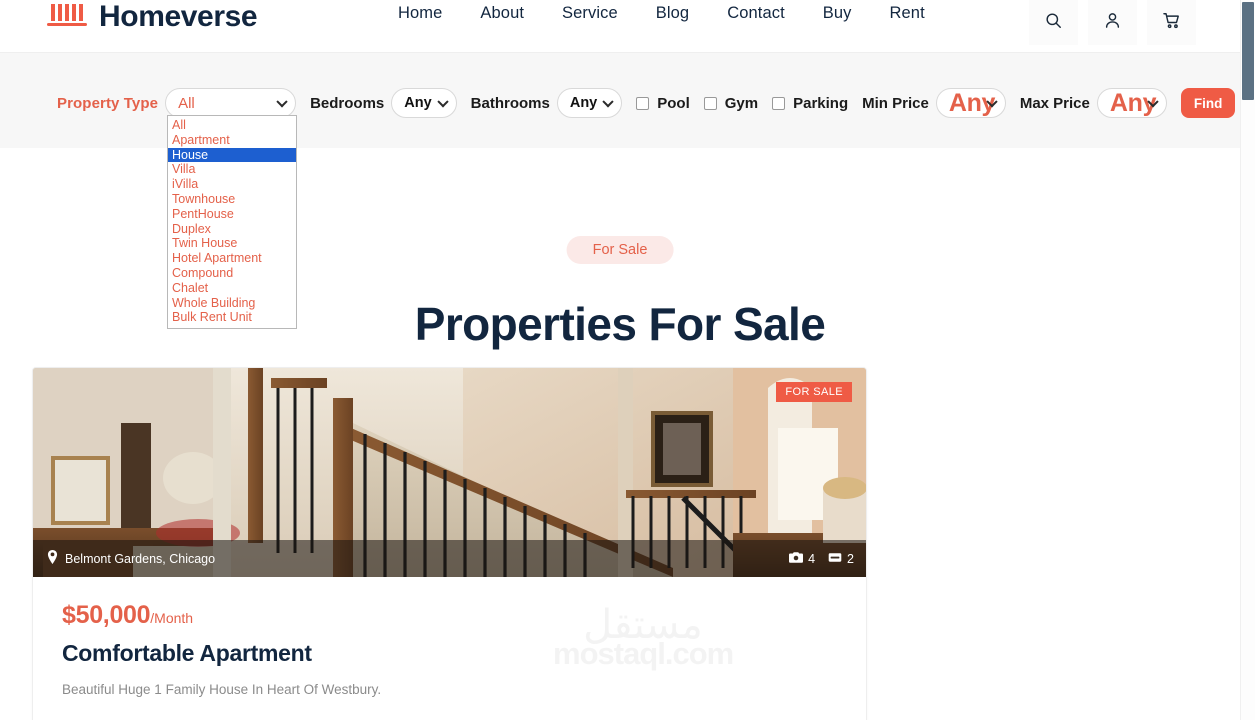  What do you see at coordinates (1054, 103) in the screenshot?
I see `max-price-label: Max Price` at bounding box center [1054, 103].